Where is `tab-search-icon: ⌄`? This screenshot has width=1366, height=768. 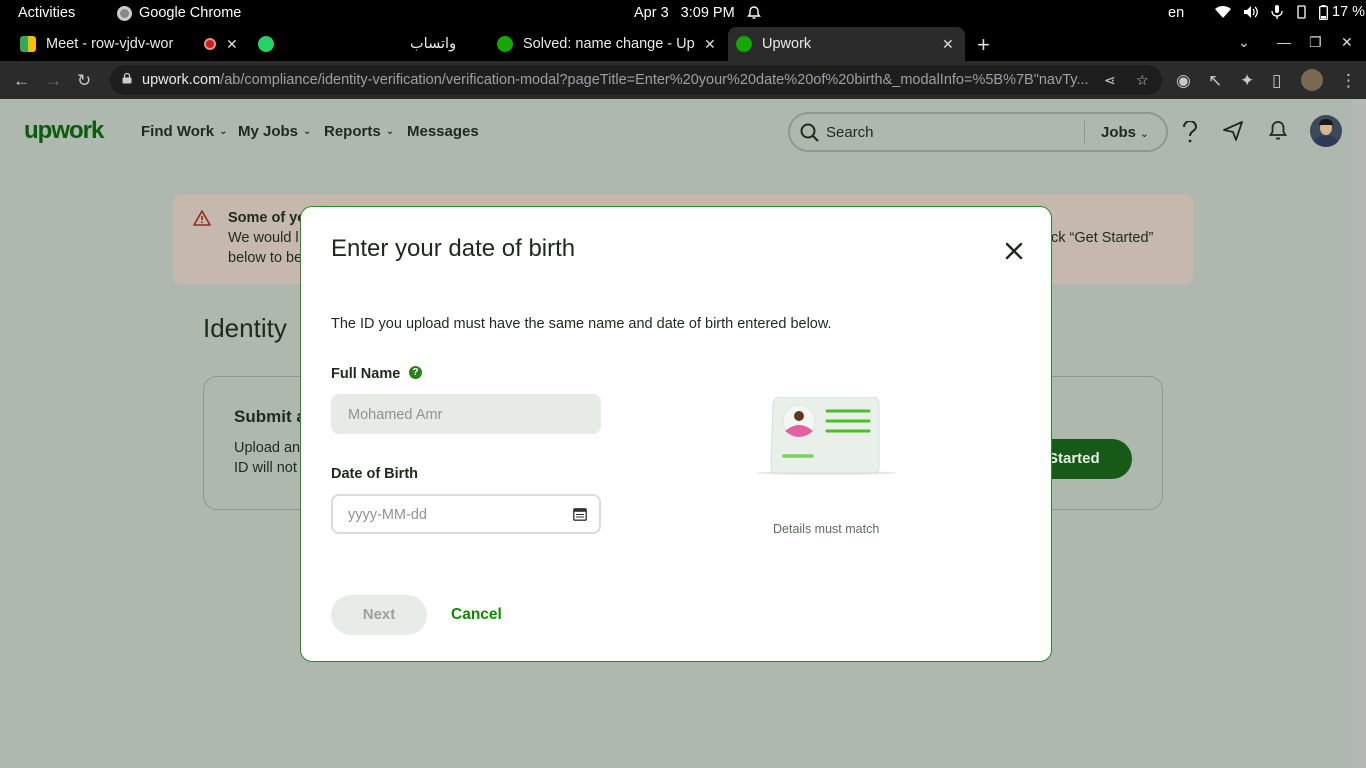 tab-search-icon: ⌄ is located at coordinates (1244, 42).